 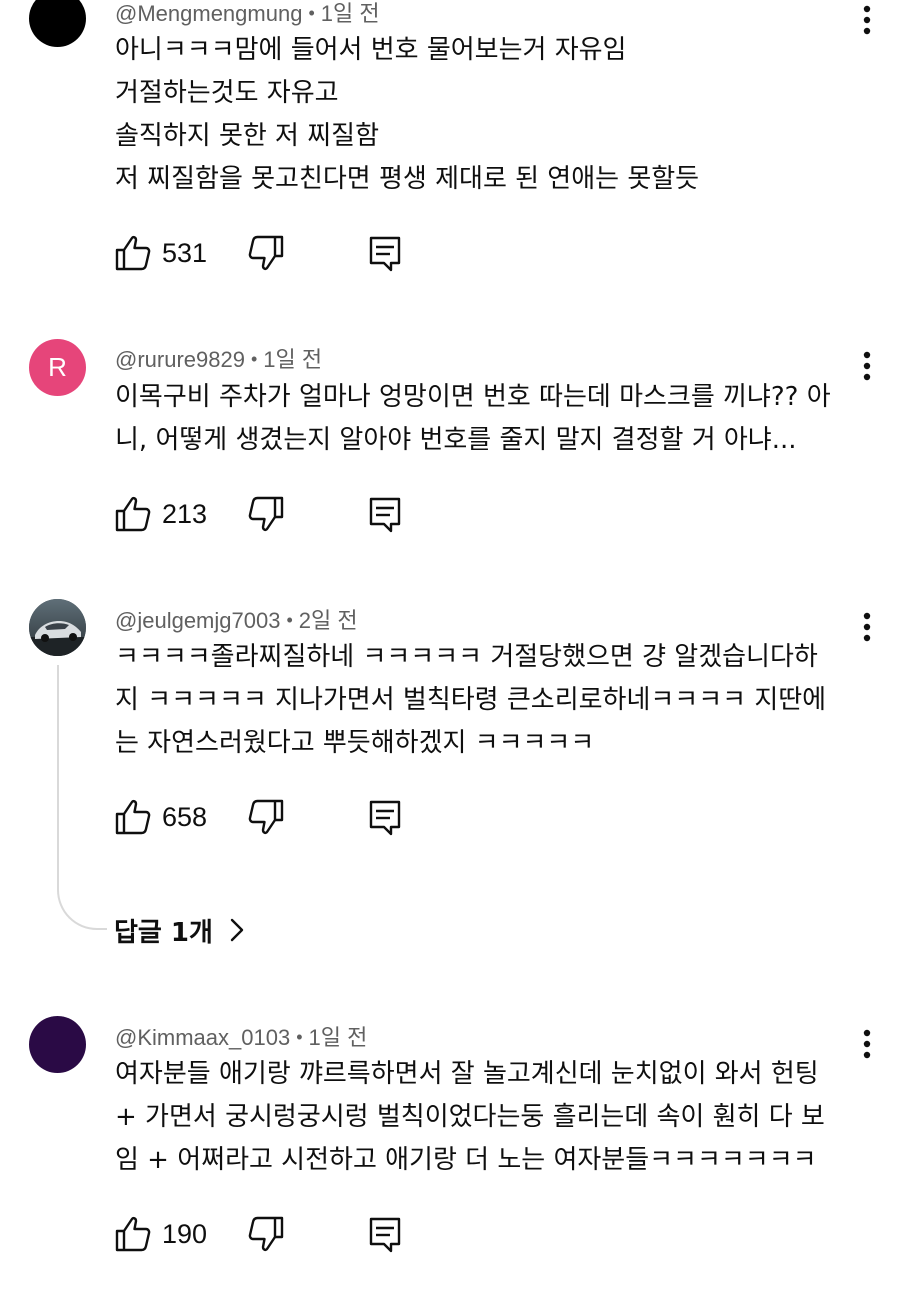 I want to click on avatar: R, so click(x=57, y=367).